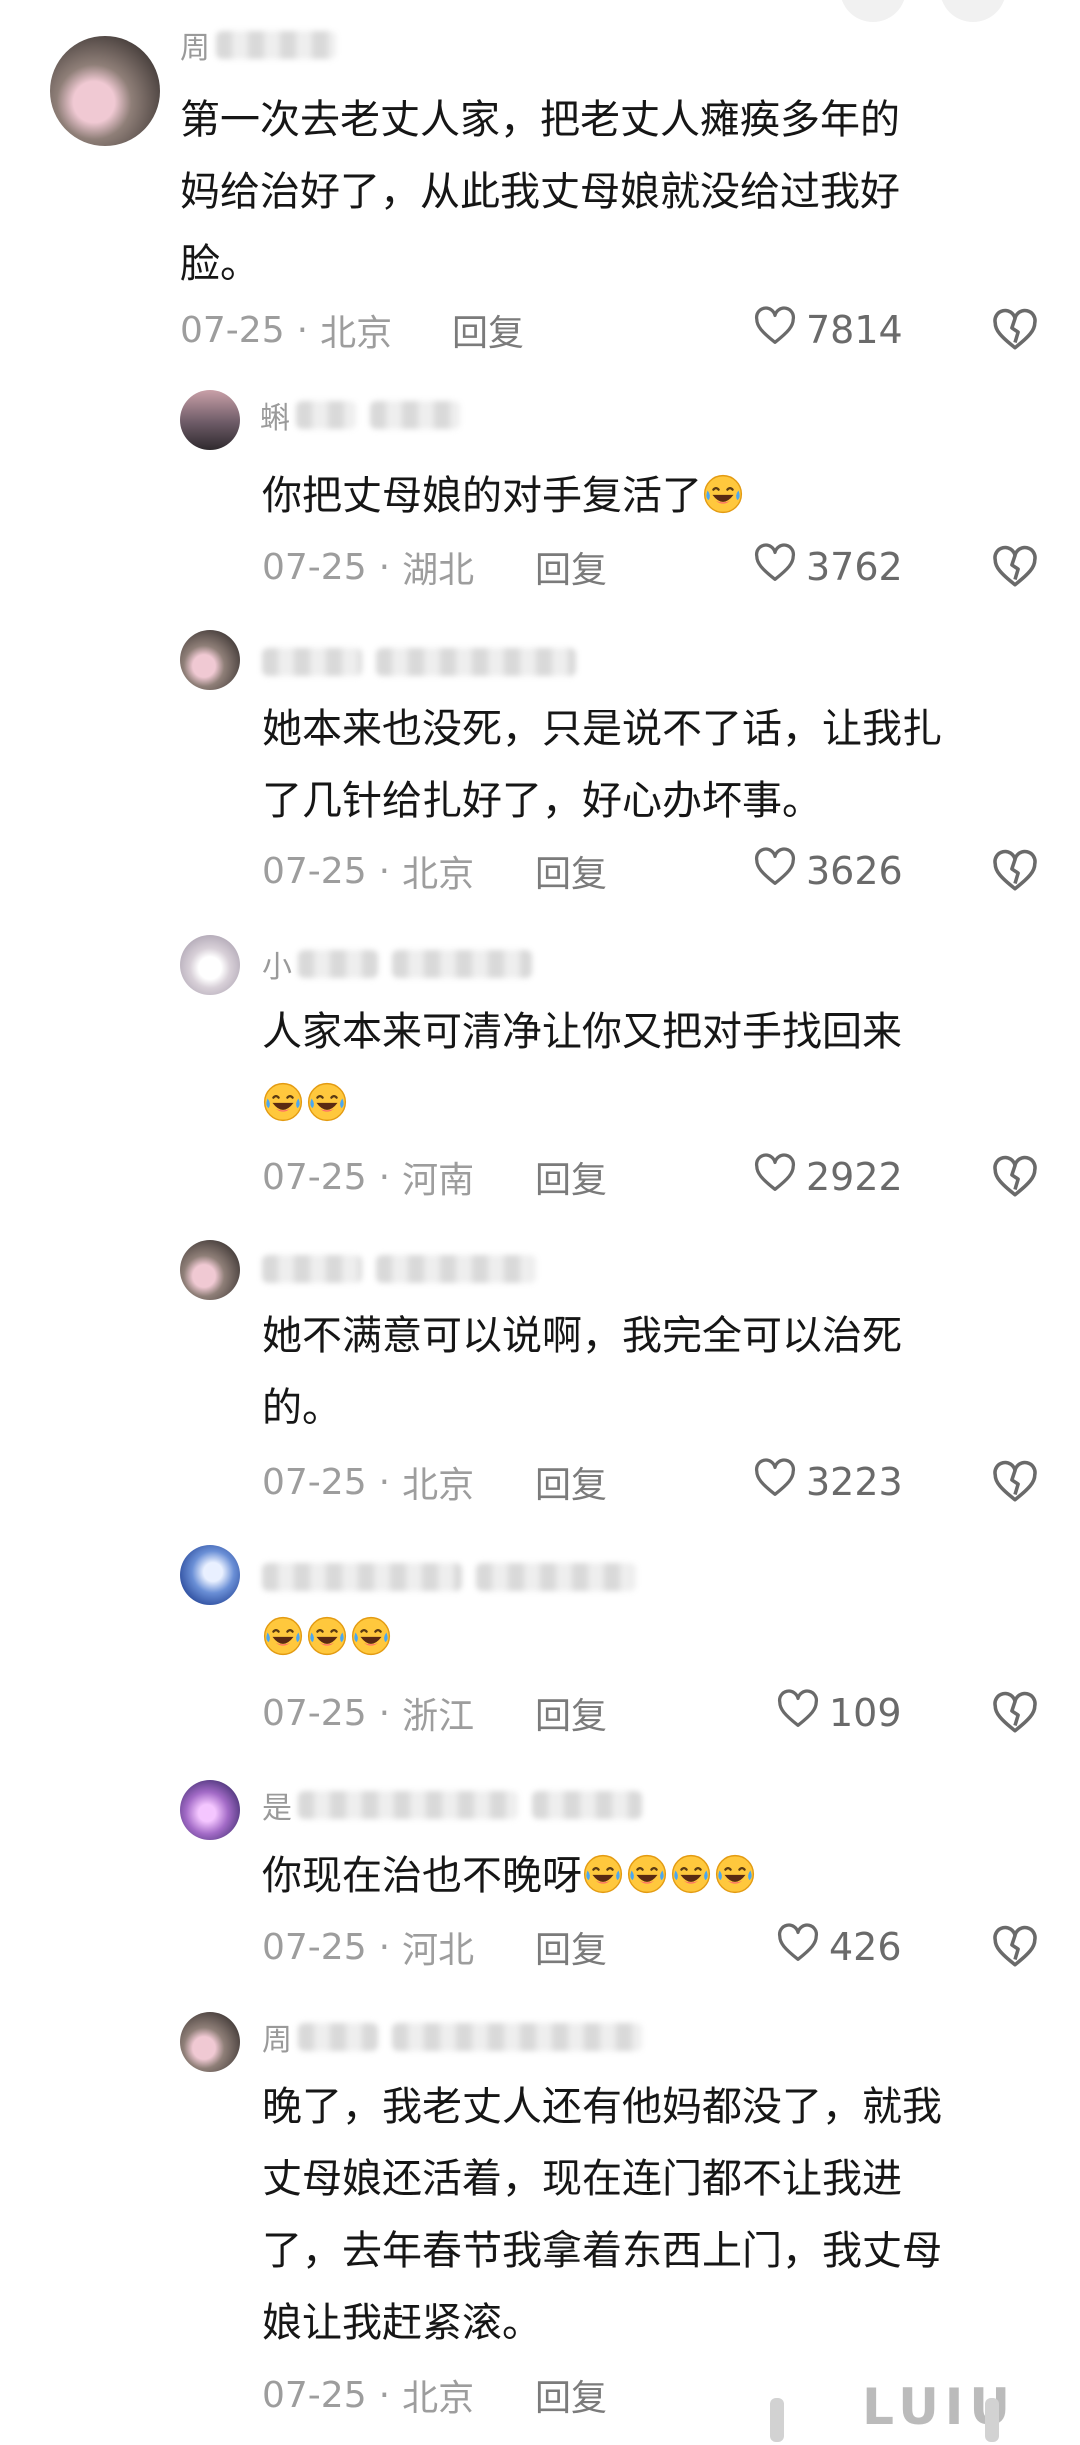  Describe the element at coordinates (854, 871) in the screenshot. I see `like-count: 3626` at that location.